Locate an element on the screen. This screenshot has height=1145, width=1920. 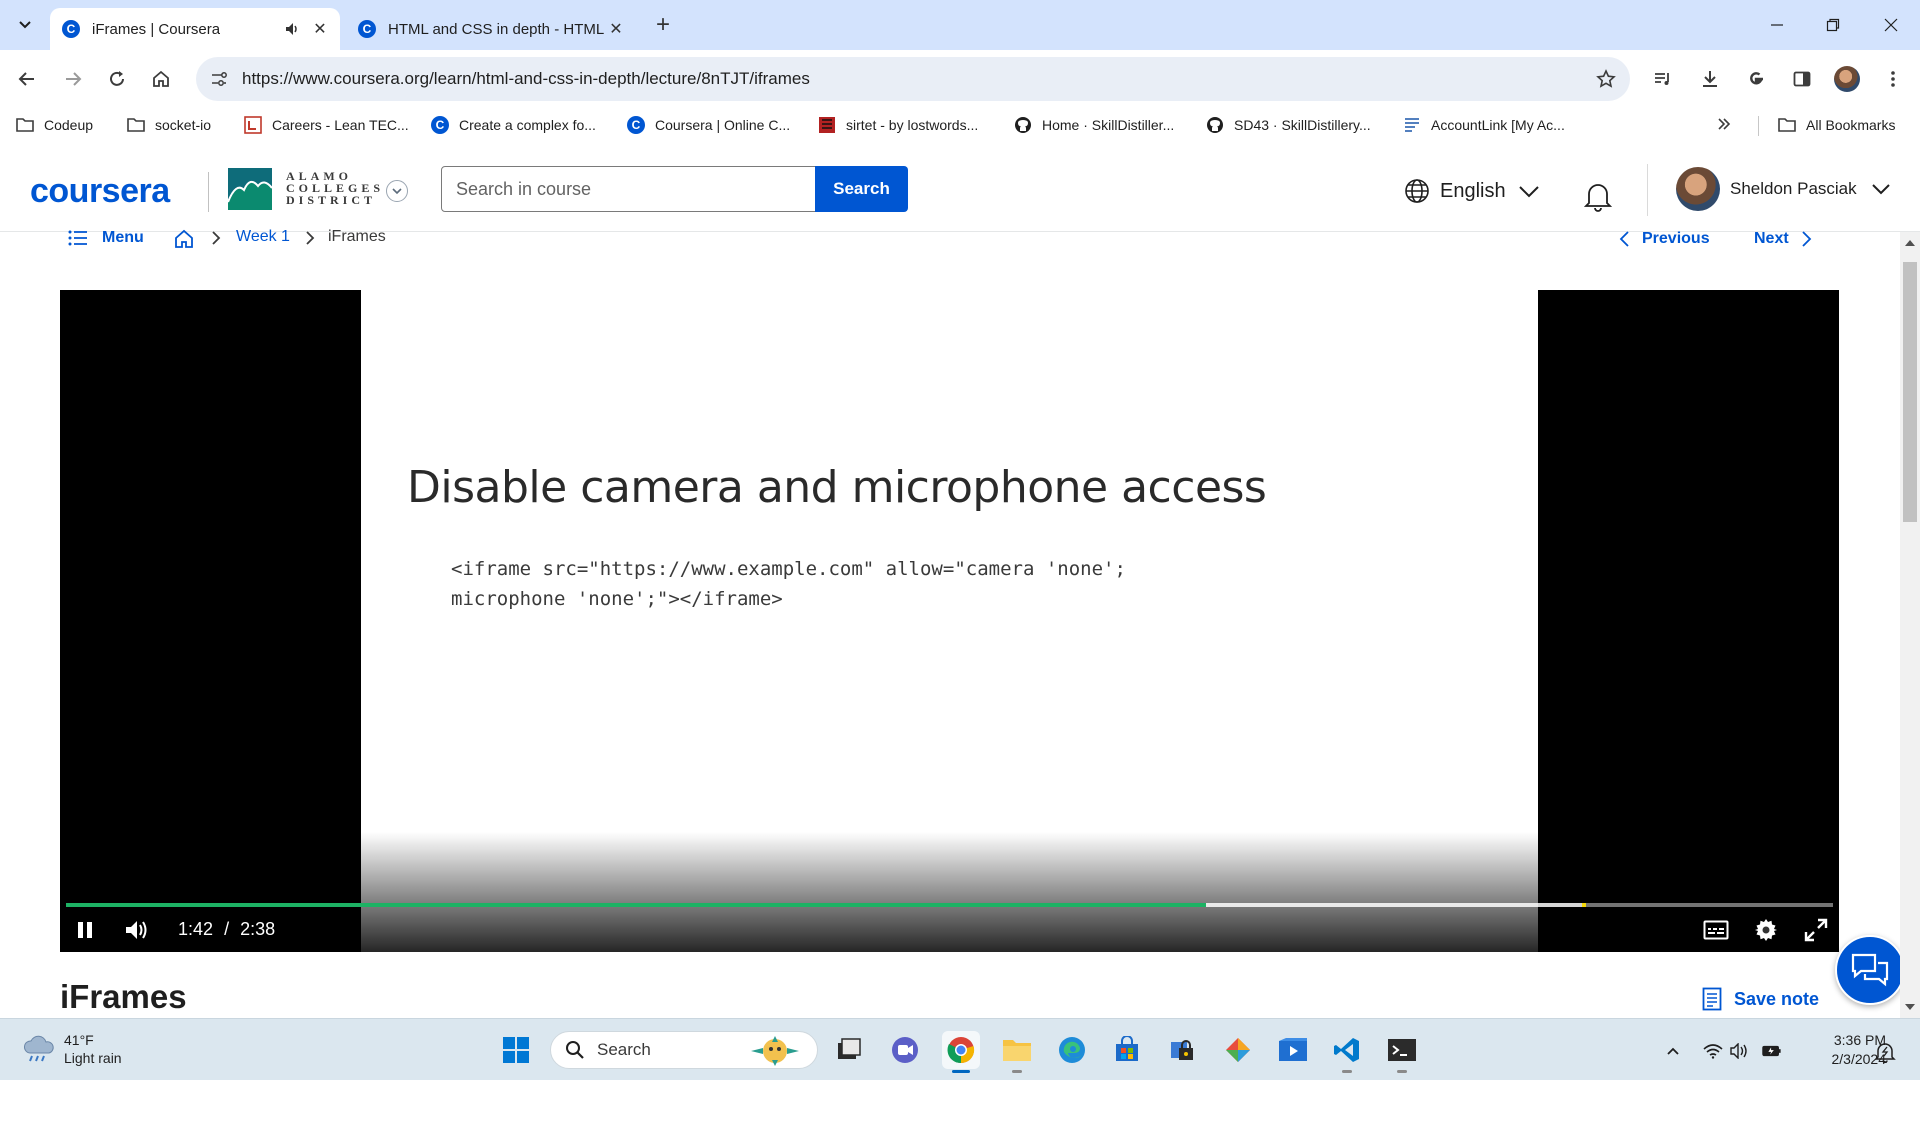
browser-tab-active: C iFrames | Coursera ✕ is located at coordinates (195, 29).